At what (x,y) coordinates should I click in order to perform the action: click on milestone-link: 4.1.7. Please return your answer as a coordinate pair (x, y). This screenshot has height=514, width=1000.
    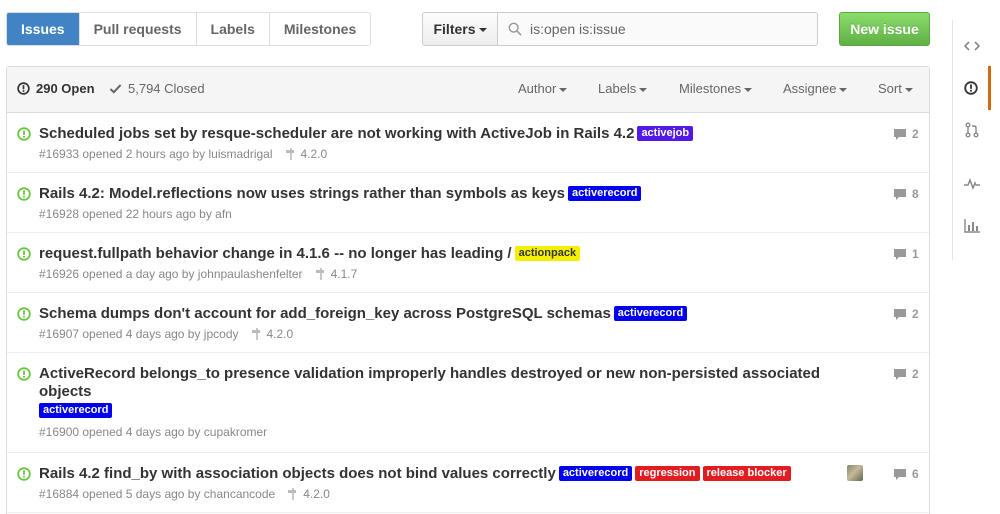
    Looking at the image, I should click on (336, 274).